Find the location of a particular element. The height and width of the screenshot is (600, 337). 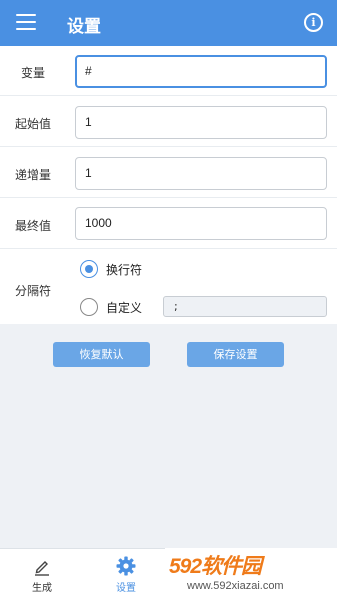

tab-generate-label: 生成 is located at coordinates (42, 588).